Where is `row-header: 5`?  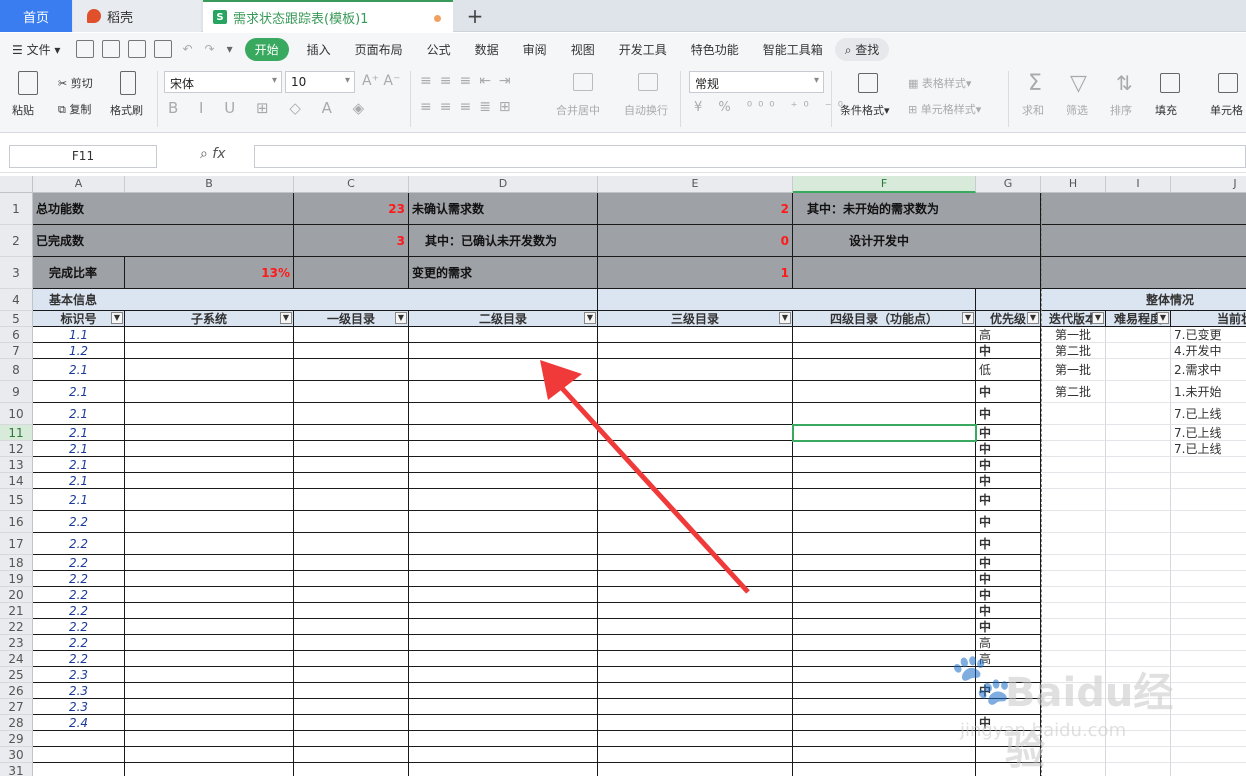
row-header: 5 is located at coordinates (16, 319).